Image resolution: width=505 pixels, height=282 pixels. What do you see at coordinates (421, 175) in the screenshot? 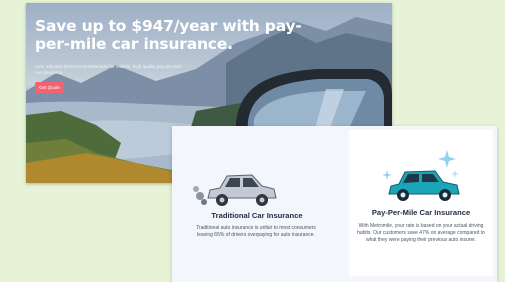
I see `sparkle-car-icon` at bounding box center [421, 175].